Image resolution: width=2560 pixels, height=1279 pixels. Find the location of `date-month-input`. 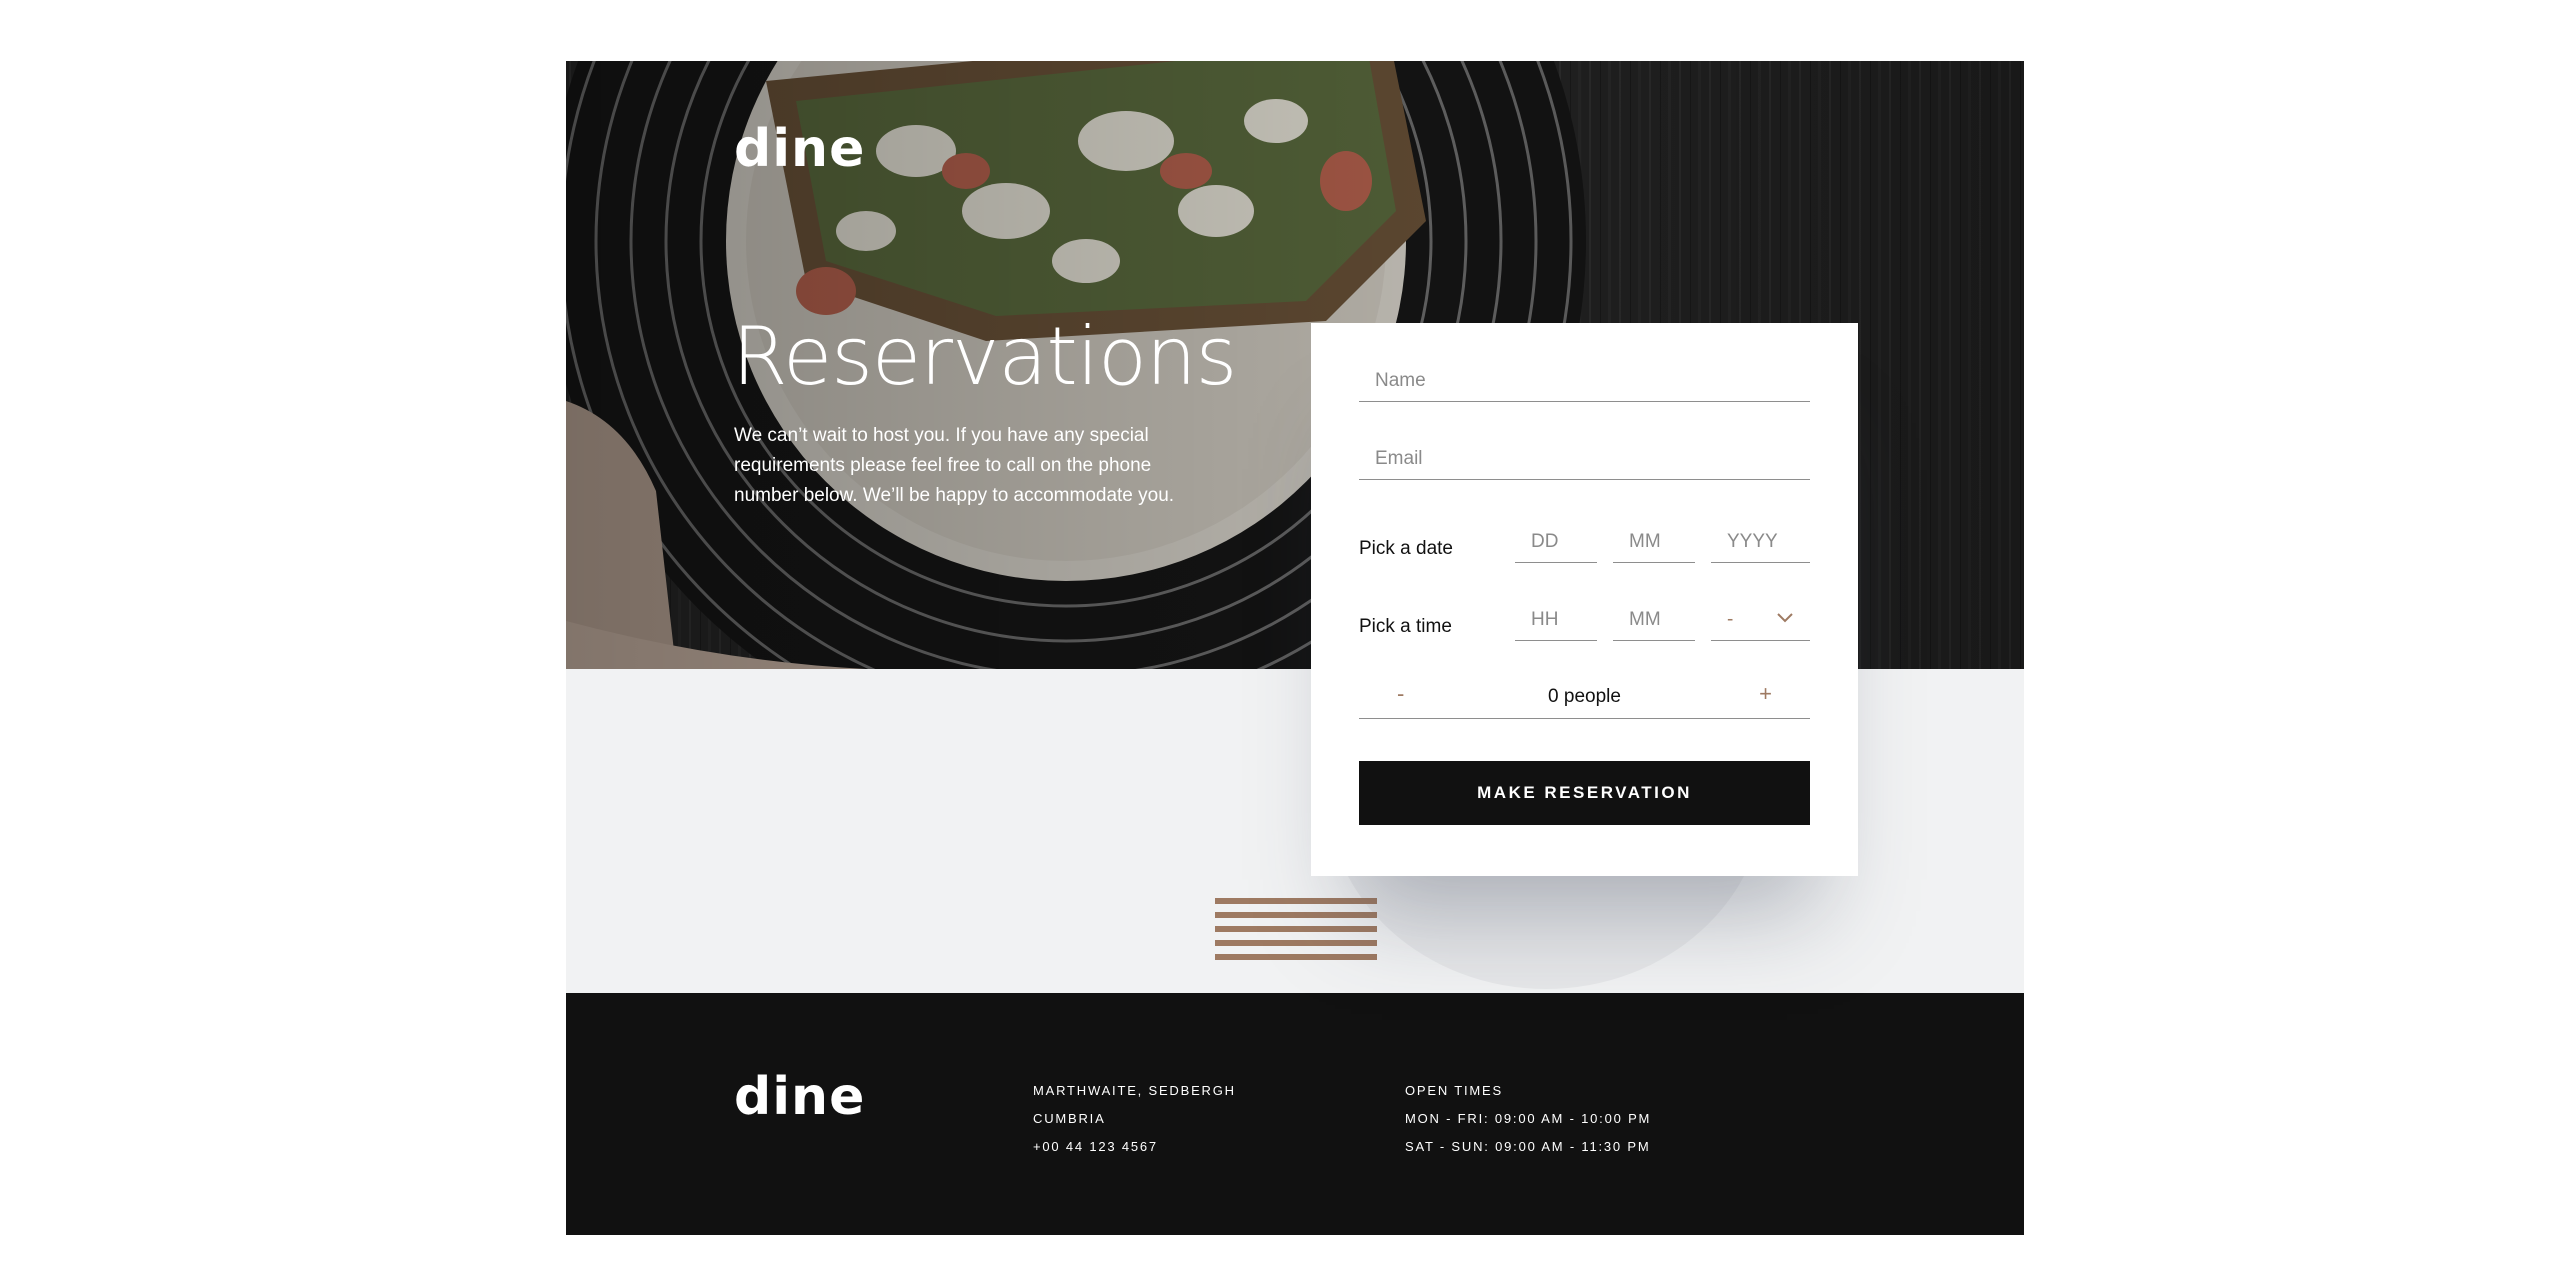

date-month-input is located at coordinates (1654, 542).